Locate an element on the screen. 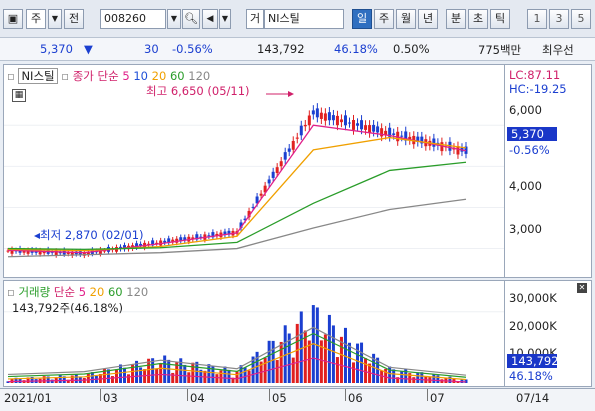  stock-code-input: 008260 is located at coordinates (133, 19).